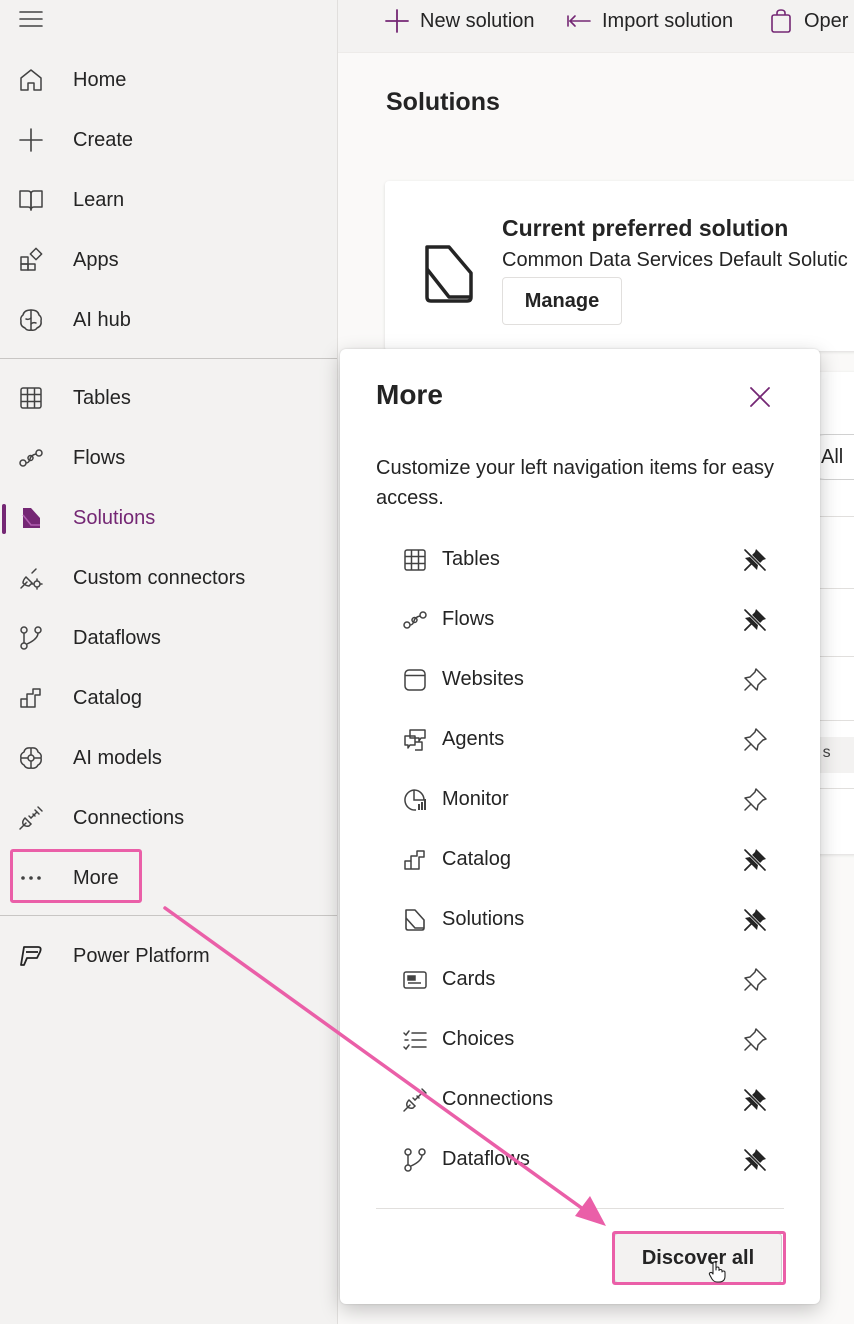  I want to click on new-solution-button: New solution, so click(459, 21).